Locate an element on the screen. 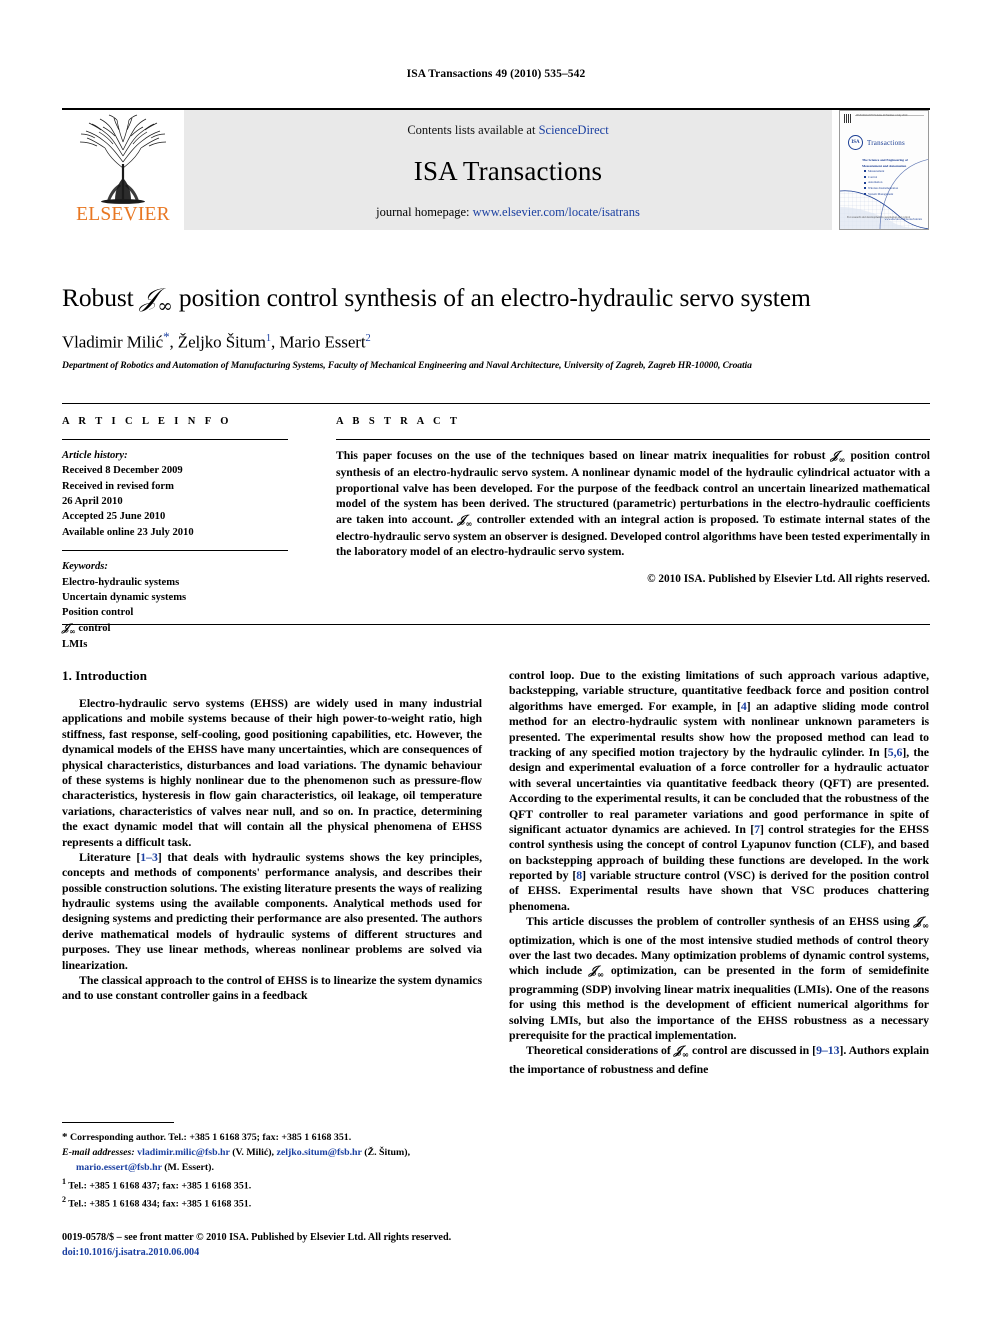 This screenshot has width=992, height=1323. article-info-heading: A R T I C L E I N F O is located at coordinates (147, 421).